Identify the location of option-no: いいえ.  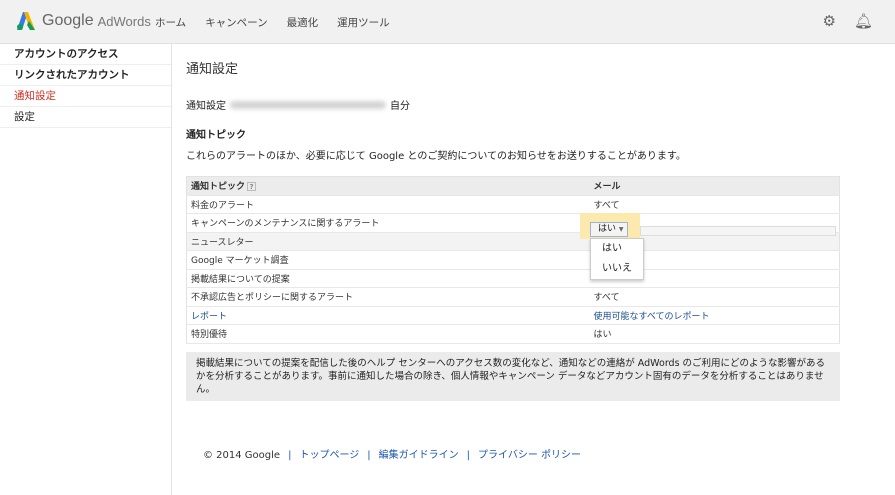
(617, 269).